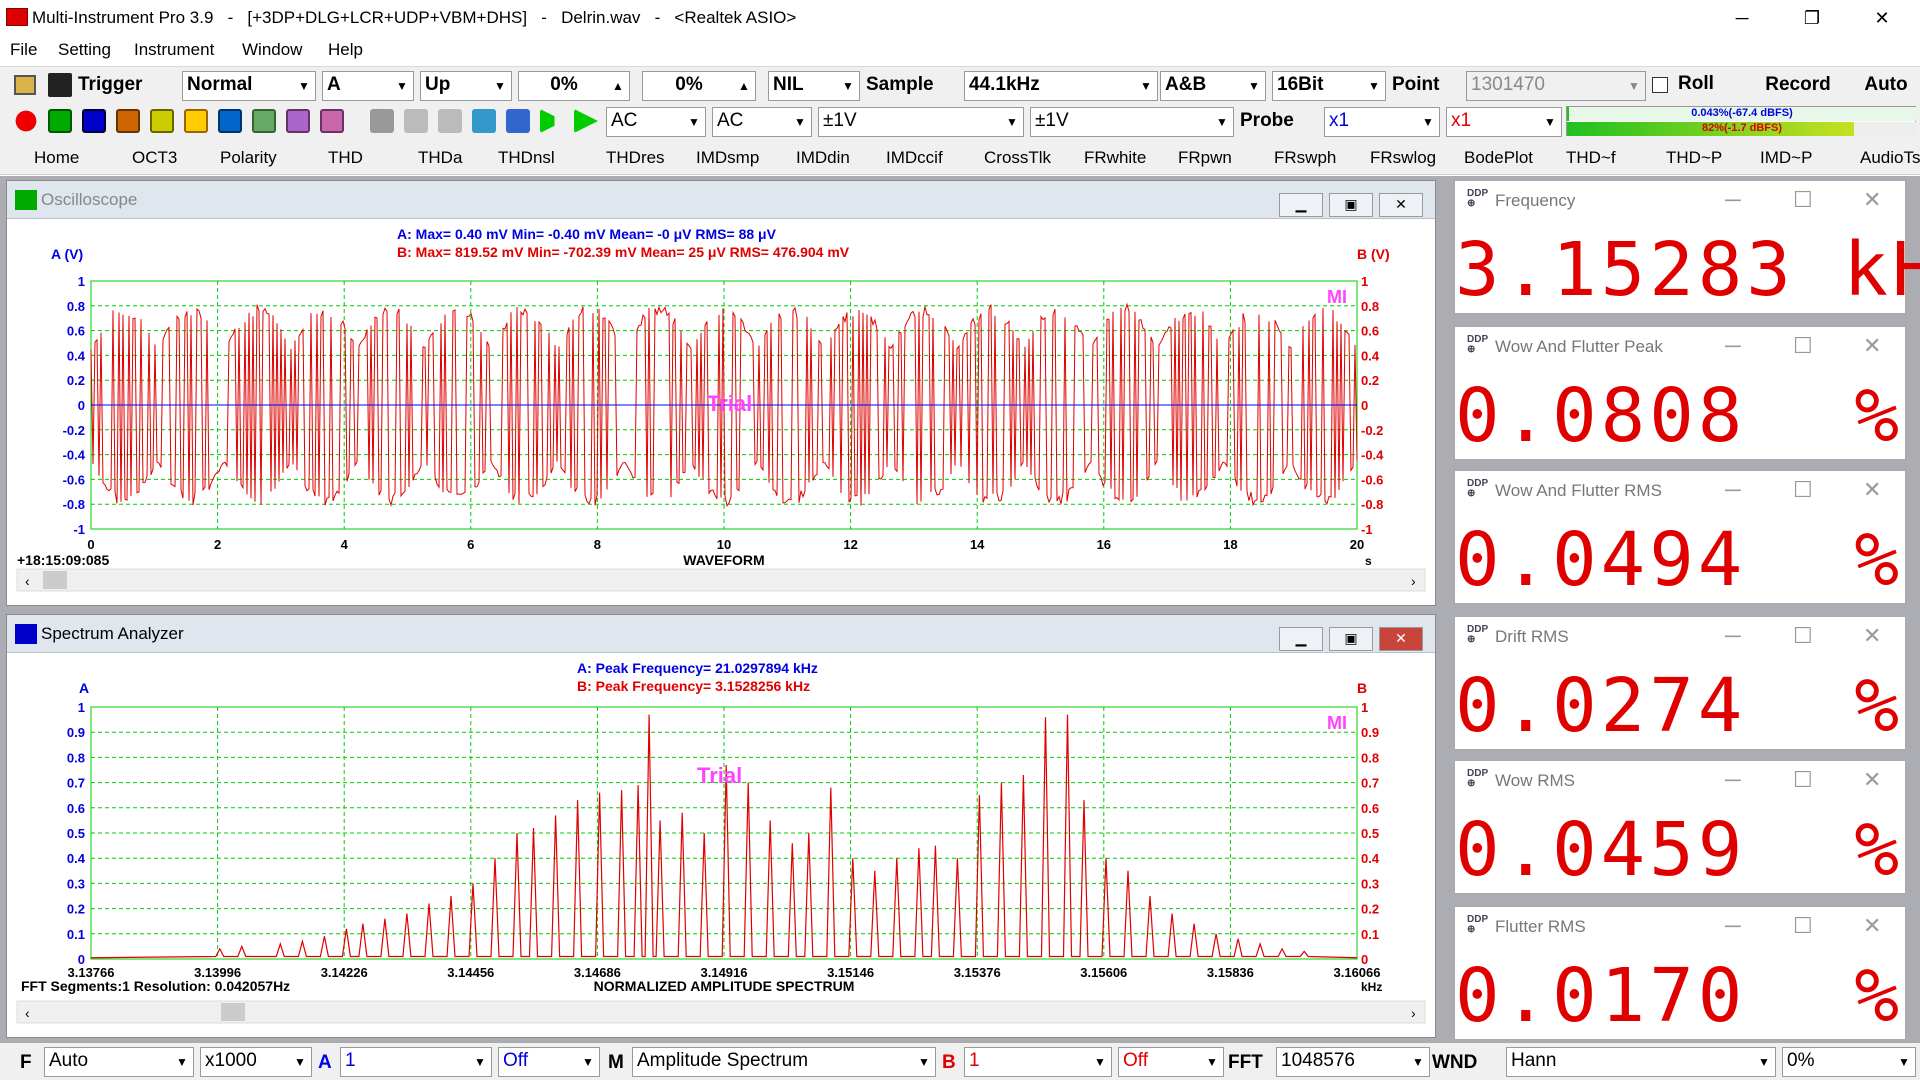 Image resolution: width=1920 pixels, height=1080 pixels. Describe the element at coordinates (1504, 122) in the screenshot. I see `probe-b-select: x1 ▼` at that location.